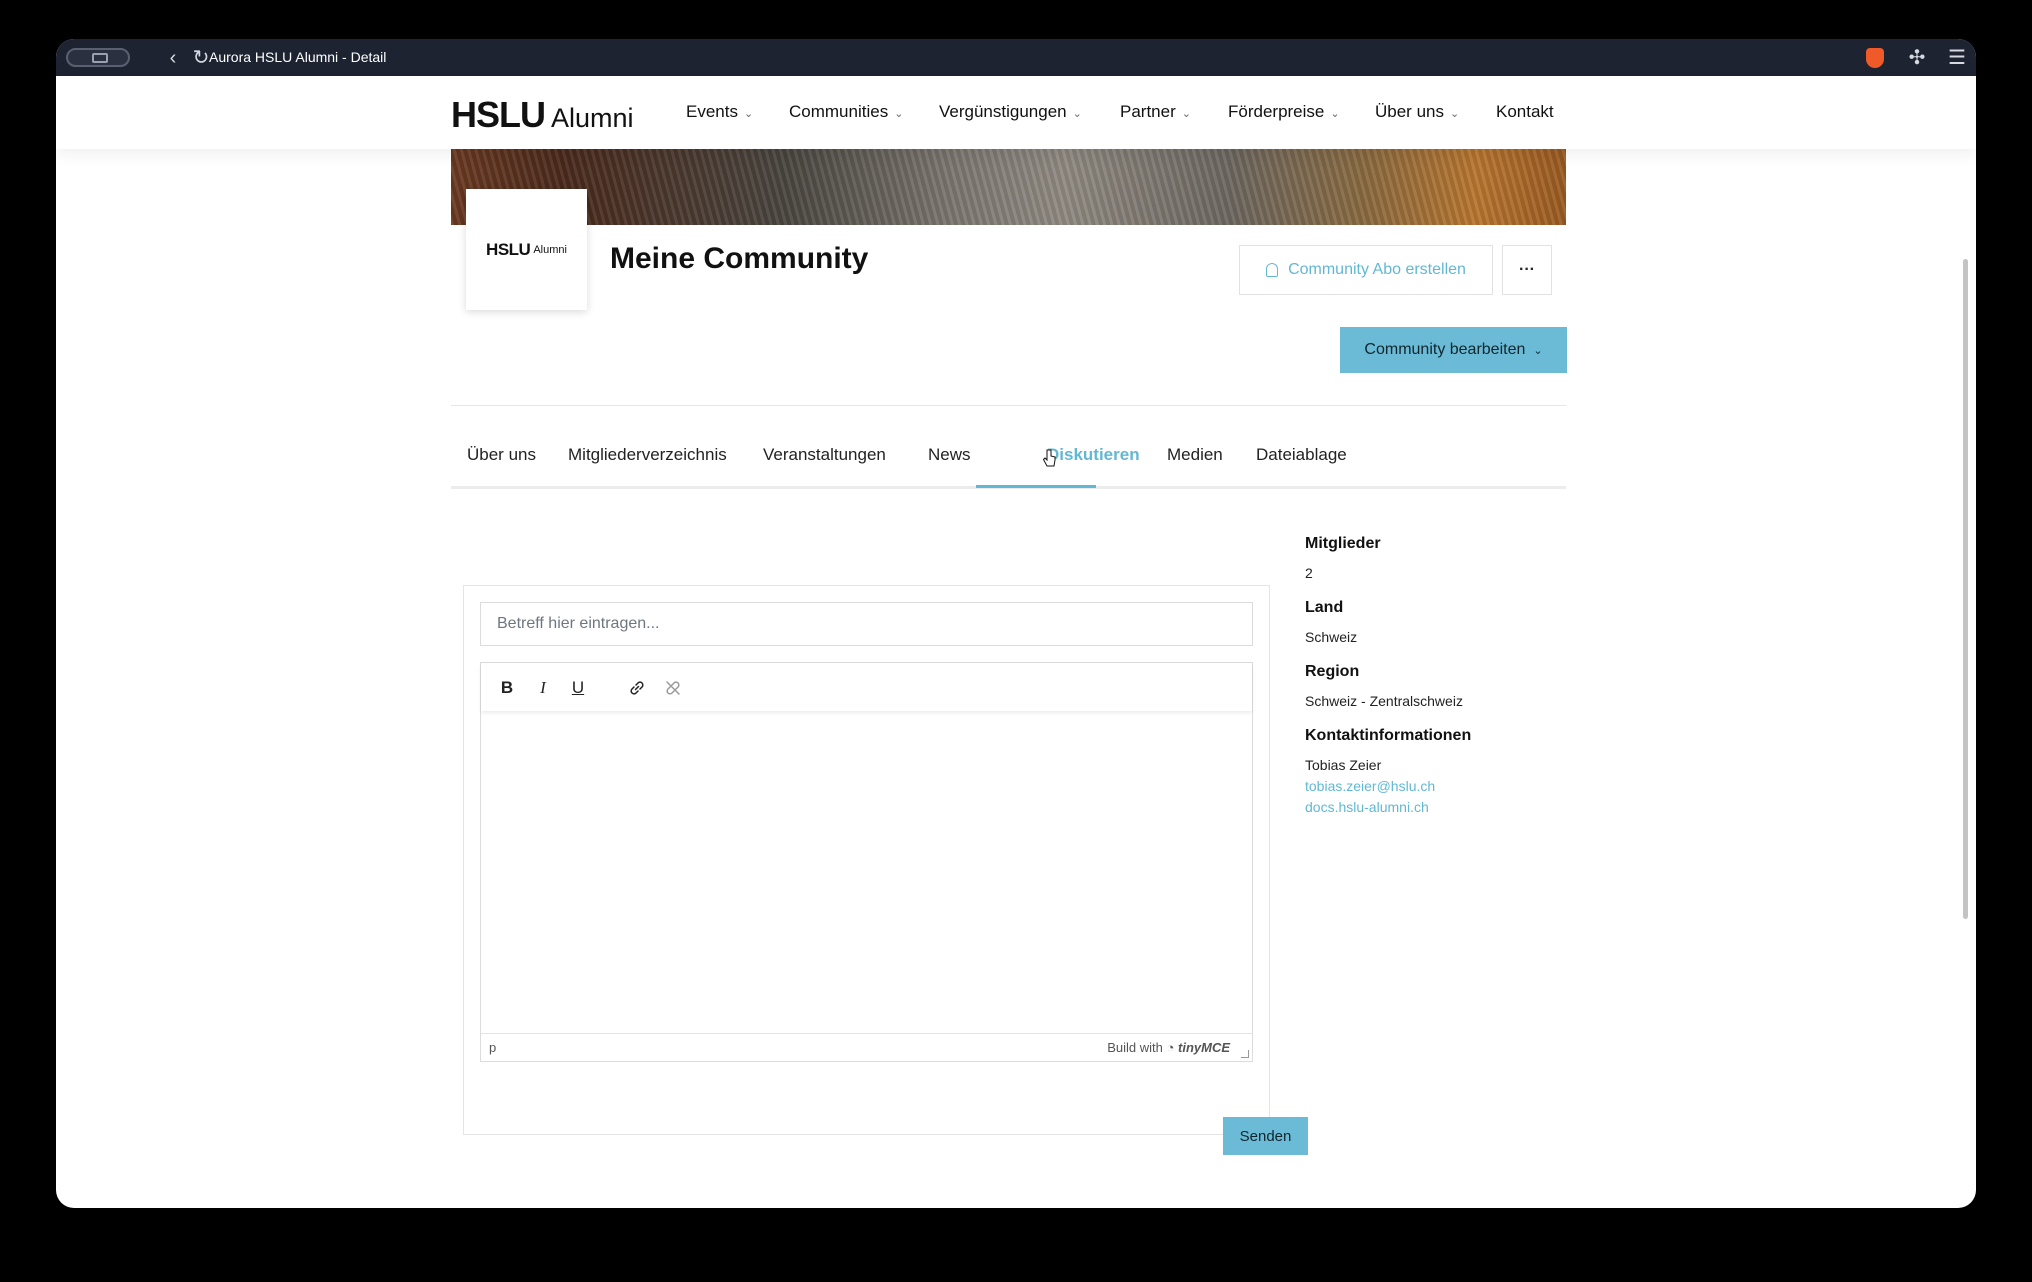 The width and height of the screenshot is (2032, 1282). I want to click on brave-shield-icon, so click(1875, 58).